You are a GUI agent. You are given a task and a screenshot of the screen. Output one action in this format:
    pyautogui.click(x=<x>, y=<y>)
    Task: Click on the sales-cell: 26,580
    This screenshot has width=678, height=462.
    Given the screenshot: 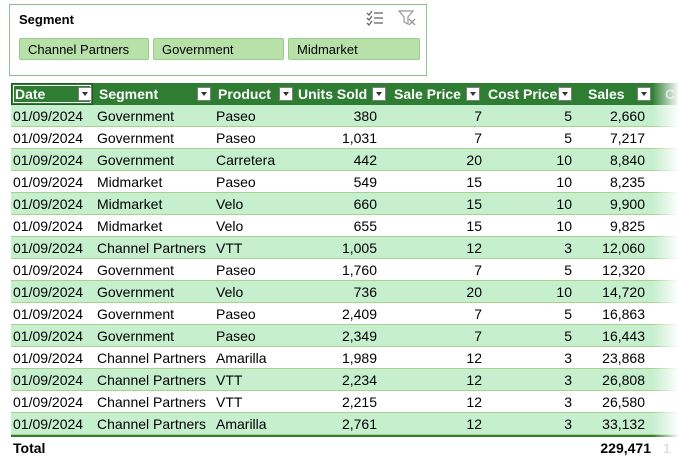 What is the action you would take?
    pyautogui.click(x=615, y=402)
    